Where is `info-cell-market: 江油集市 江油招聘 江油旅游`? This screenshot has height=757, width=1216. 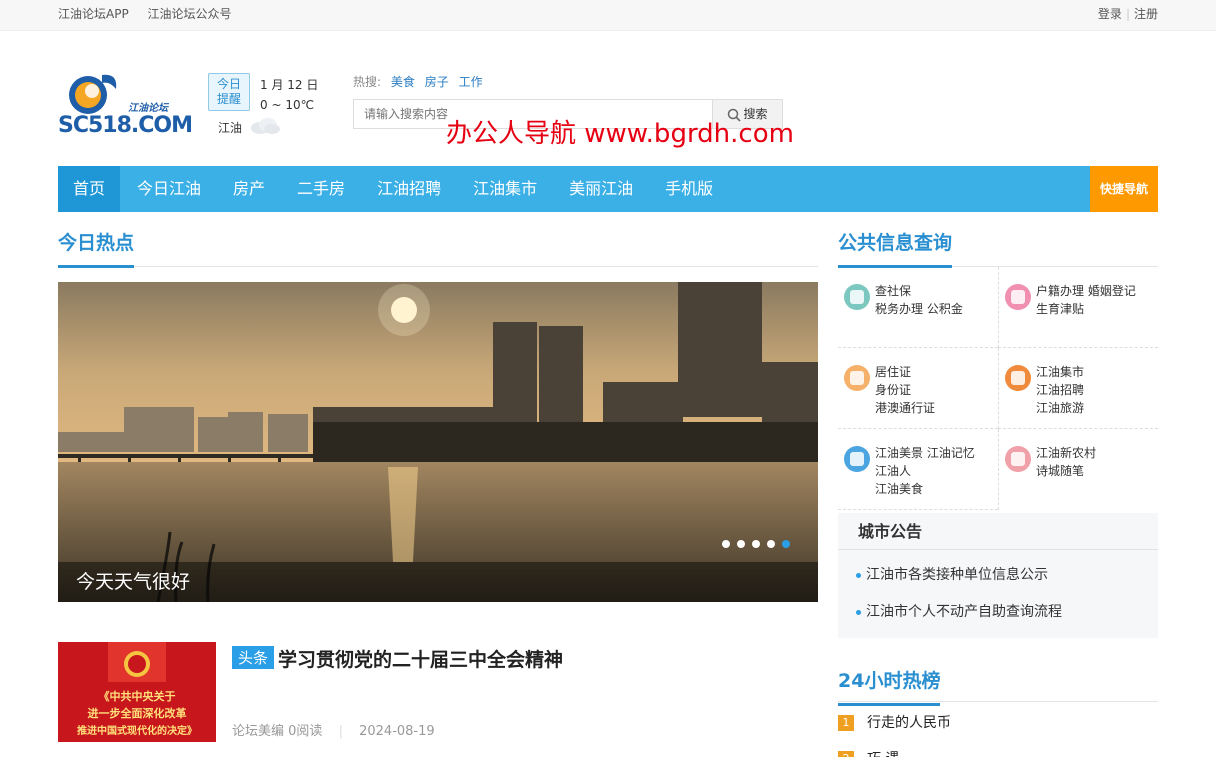
info-cell-market: 江油集市 江油招聘 江油旅游 is located at coordinates (1078, 388).